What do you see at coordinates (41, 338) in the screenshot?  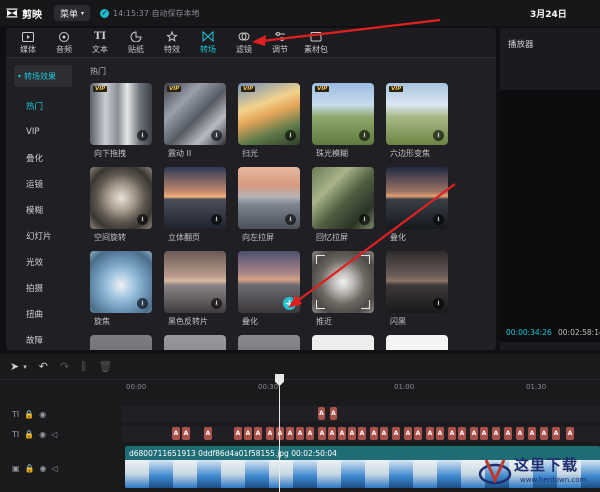 I see `sidebar-item-glitch: 故障` at bounding box center [41, 338].